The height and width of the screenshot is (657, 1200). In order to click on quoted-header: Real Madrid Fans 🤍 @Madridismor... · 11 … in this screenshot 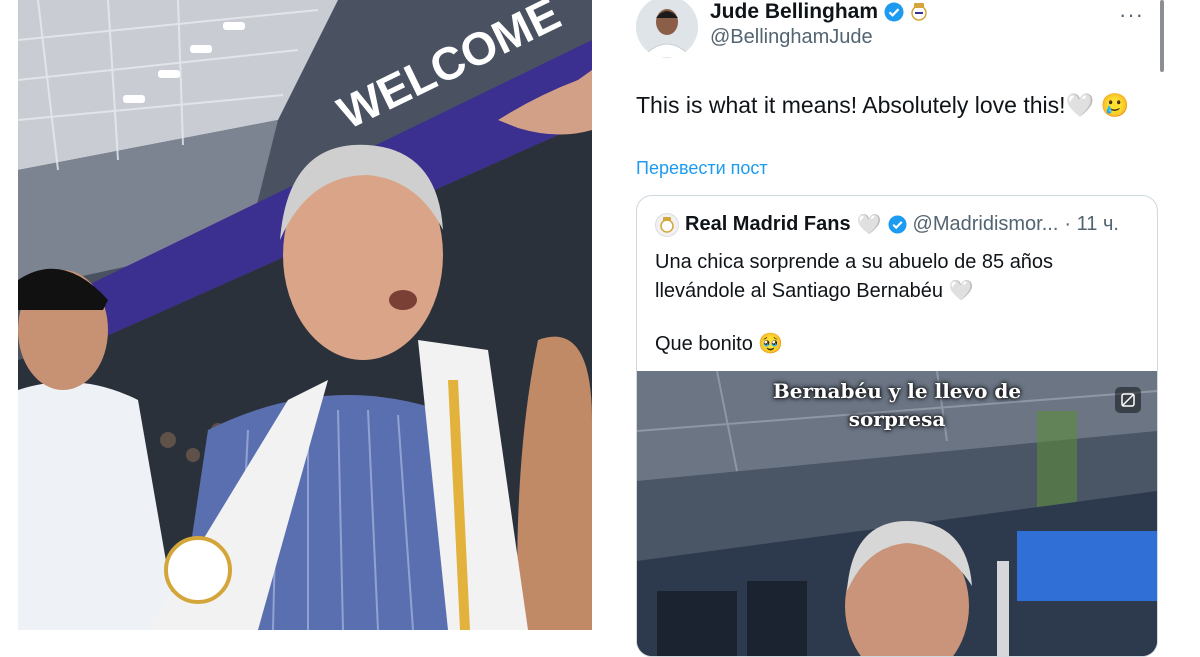, I will do `click(887, 224)`.